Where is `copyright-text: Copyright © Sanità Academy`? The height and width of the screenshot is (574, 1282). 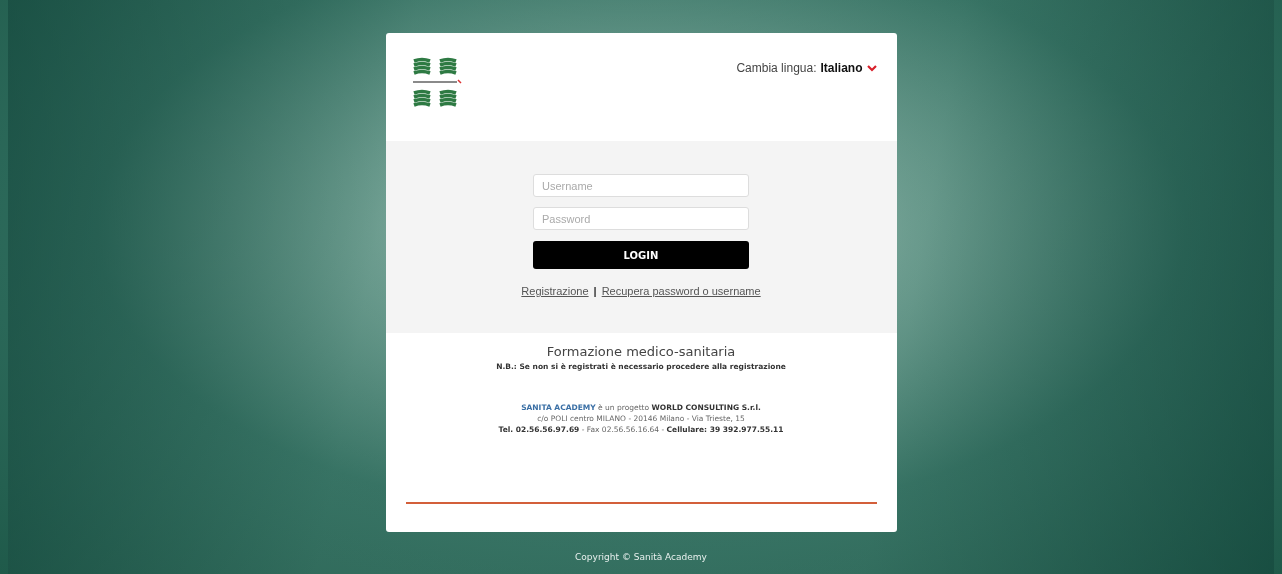
copyright-text: Copyright © Sanità Academy is located at coordinates (641, 557).